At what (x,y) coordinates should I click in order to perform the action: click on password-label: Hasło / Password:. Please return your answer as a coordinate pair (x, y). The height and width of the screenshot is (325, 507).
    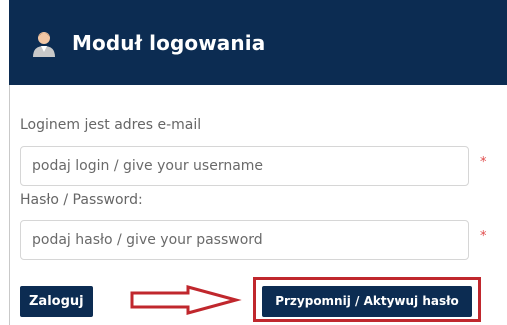
    Looking at the image, I should click on (81, 200).